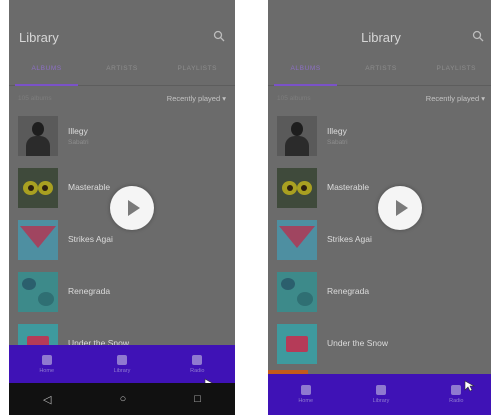 The image size is (491, 415). I want to click on list-item: Under the Snow, so click(379, 344).